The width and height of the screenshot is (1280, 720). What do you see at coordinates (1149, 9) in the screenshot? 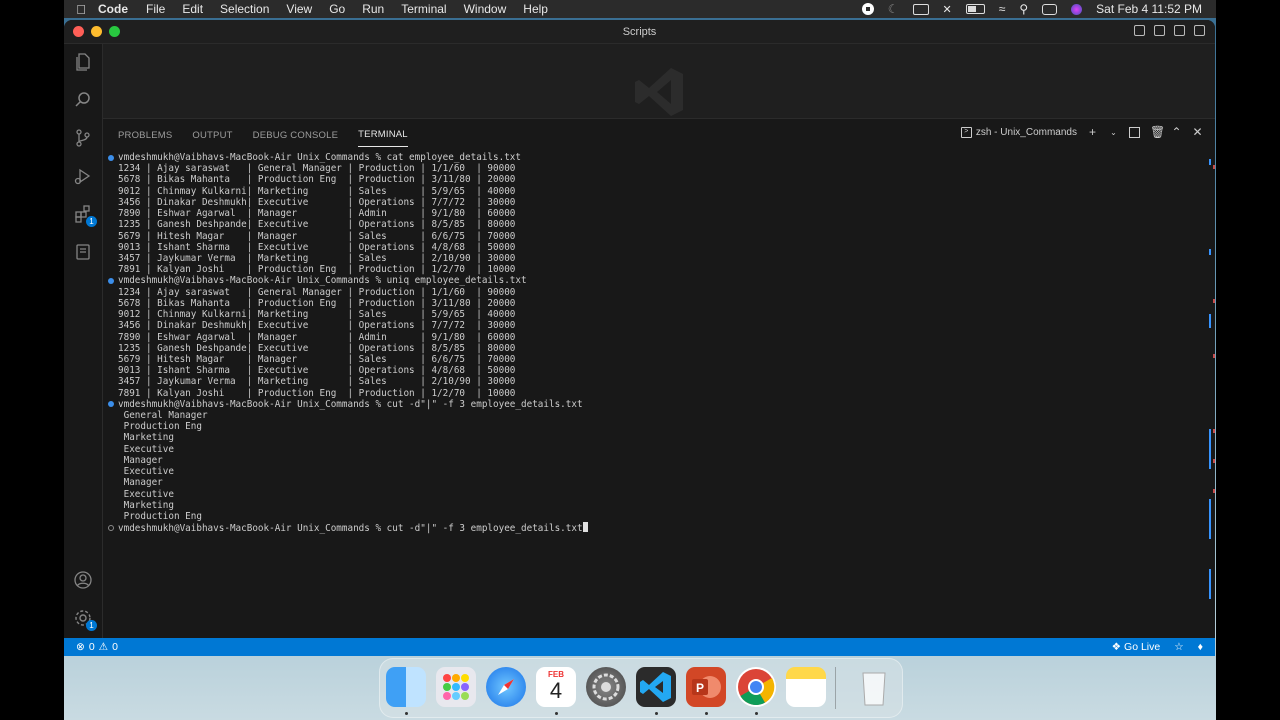
I see `menubar-clock: Sat Feb 4 11:52 PM` at bounding box center [1149, 9].